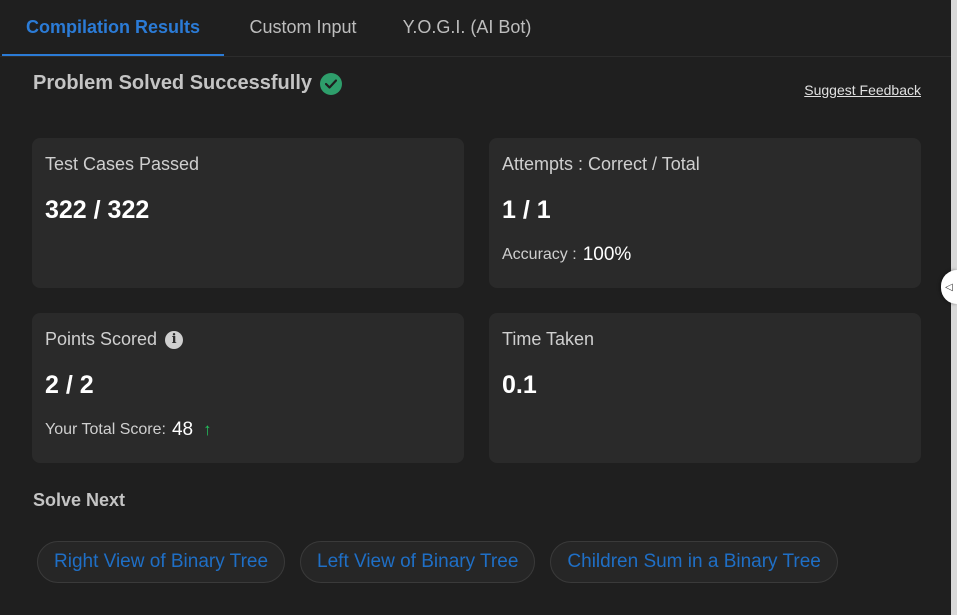  I want to click on solve-next-title: Solve Next, so click(79, 500).